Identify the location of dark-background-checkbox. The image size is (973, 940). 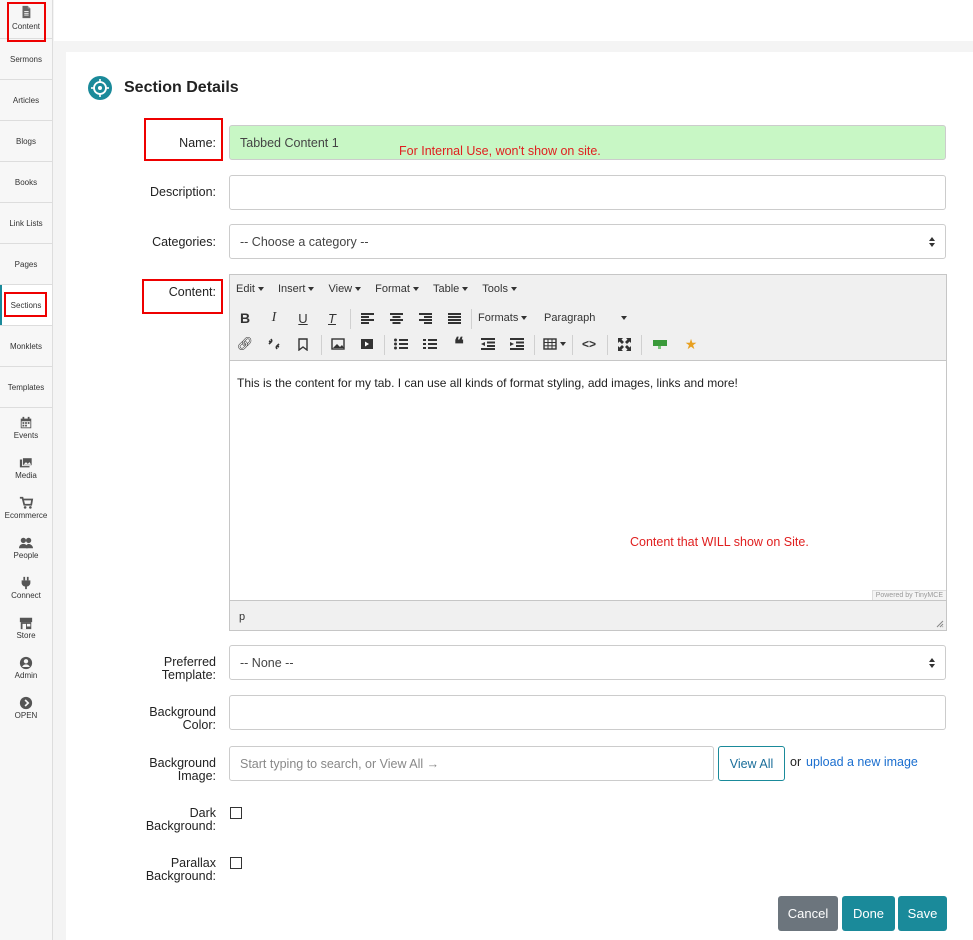
(236, 813).